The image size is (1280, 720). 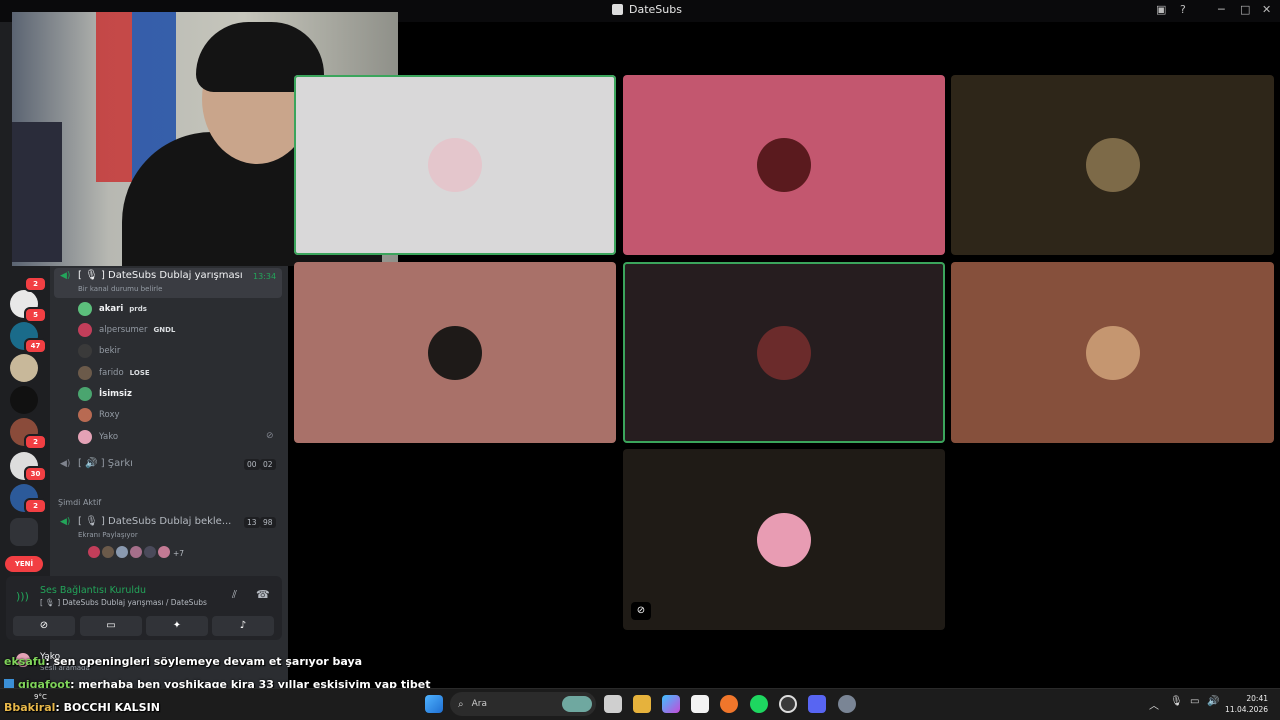 What do you see at coordinates (126, 330) in the screenshot?
I see `voice-member: alpersumer GNDL` at bounding box center [126, 330].